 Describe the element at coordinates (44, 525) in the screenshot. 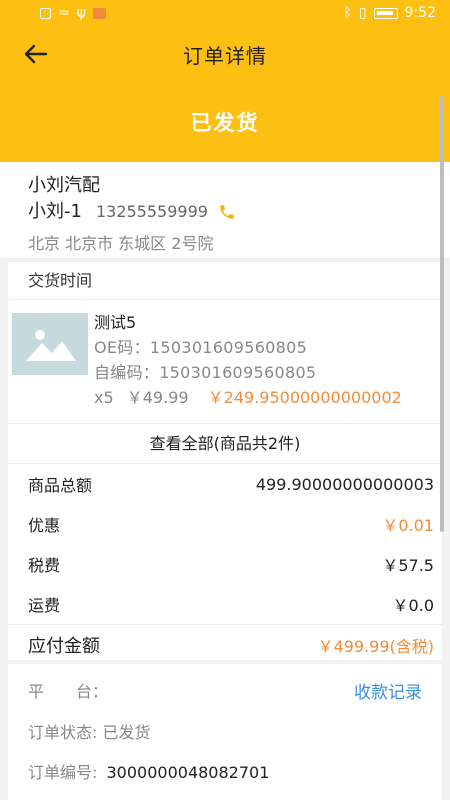

I see `discount-label: 优惠` at that location.